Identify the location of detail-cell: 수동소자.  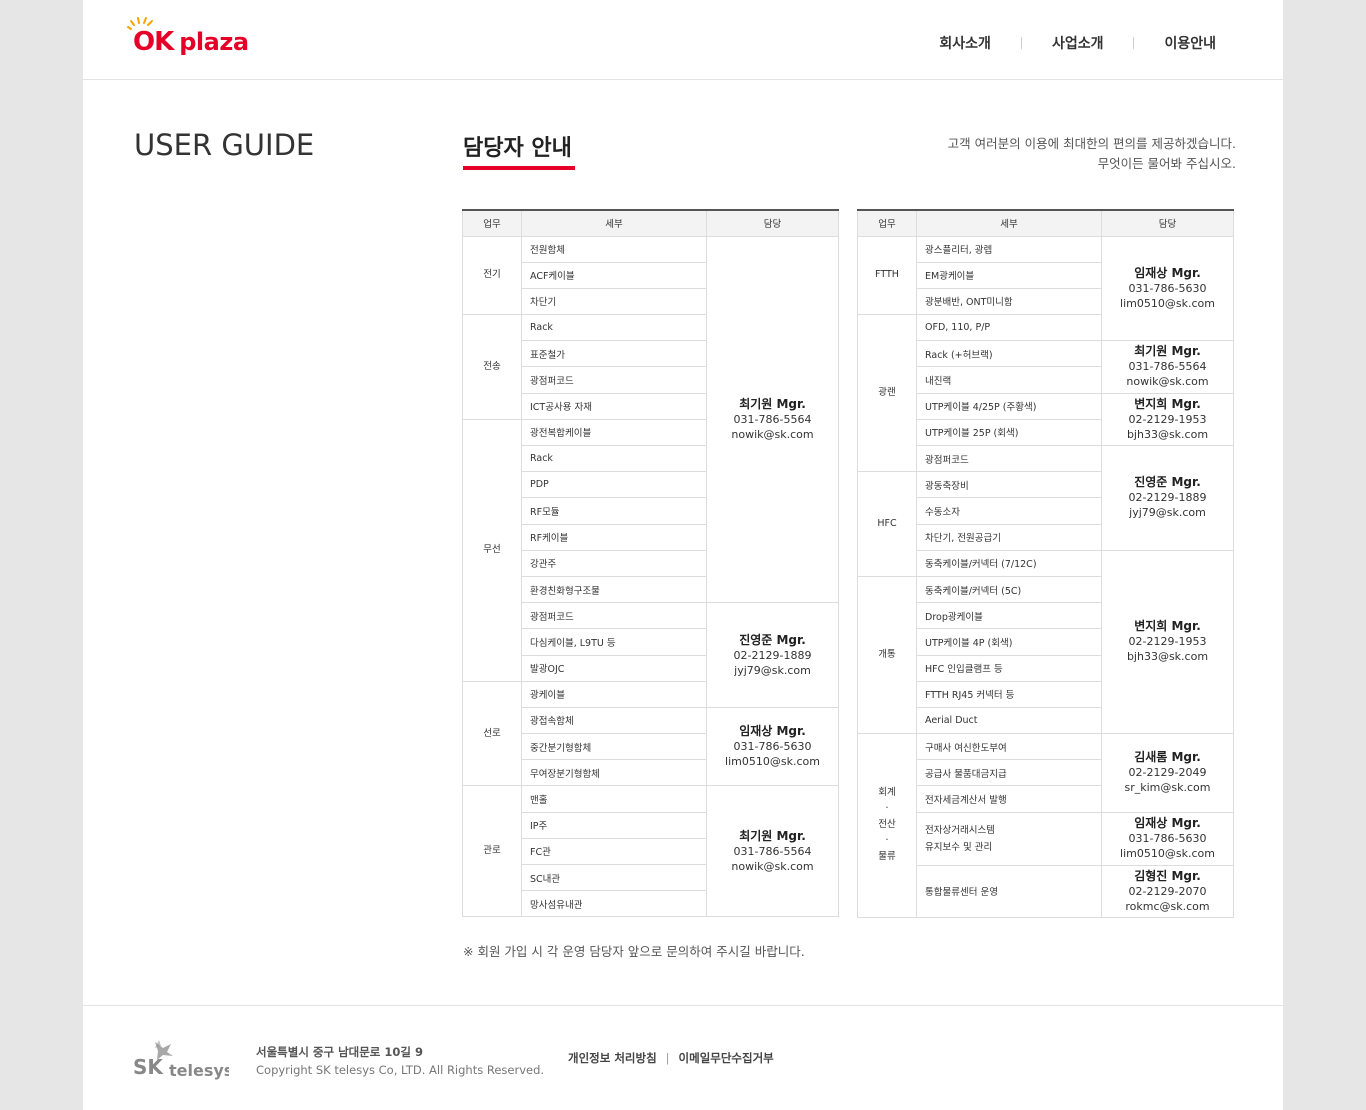
(1009, 511).